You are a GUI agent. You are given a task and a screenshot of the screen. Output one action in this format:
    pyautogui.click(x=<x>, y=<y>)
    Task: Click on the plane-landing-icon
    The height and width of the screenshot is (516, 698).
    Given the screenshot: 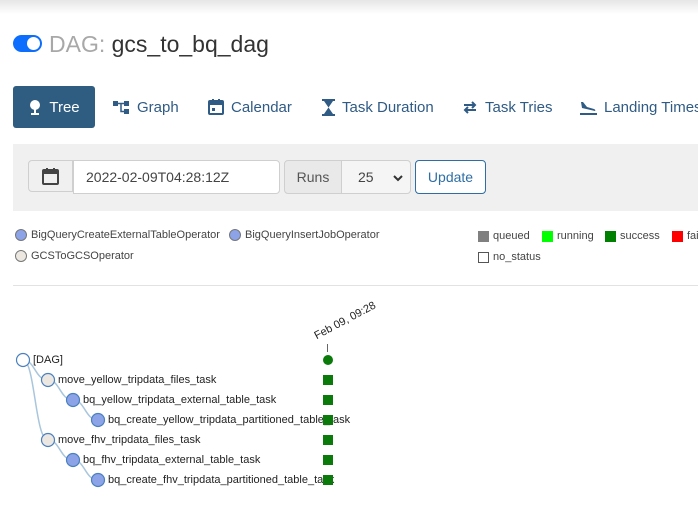 What is the action you would take?
    pyautogui.click(x=588, y=108)
    